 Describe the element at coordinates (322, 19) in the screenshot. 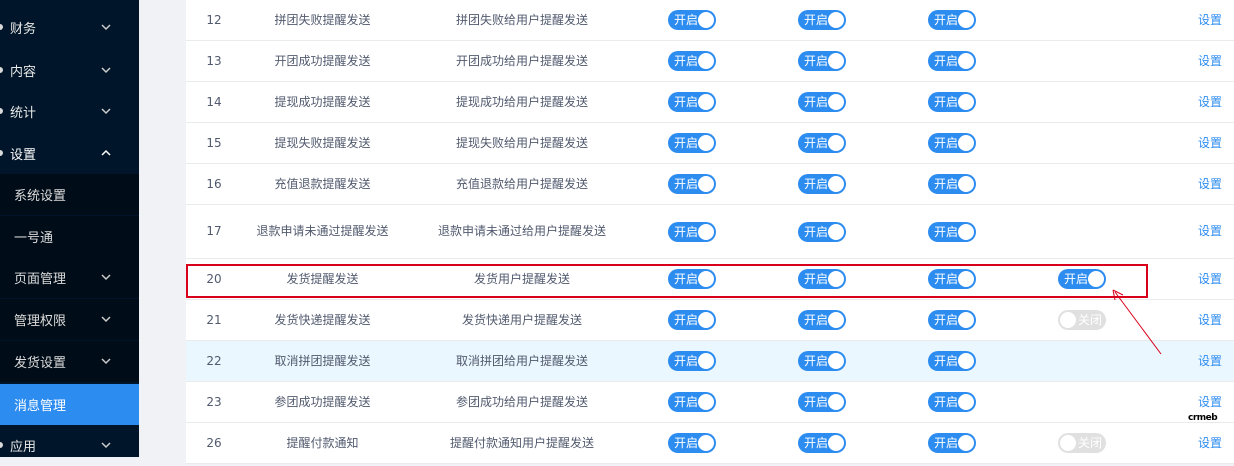

I see `row-name: 拼团失败提醒发送` at that location.